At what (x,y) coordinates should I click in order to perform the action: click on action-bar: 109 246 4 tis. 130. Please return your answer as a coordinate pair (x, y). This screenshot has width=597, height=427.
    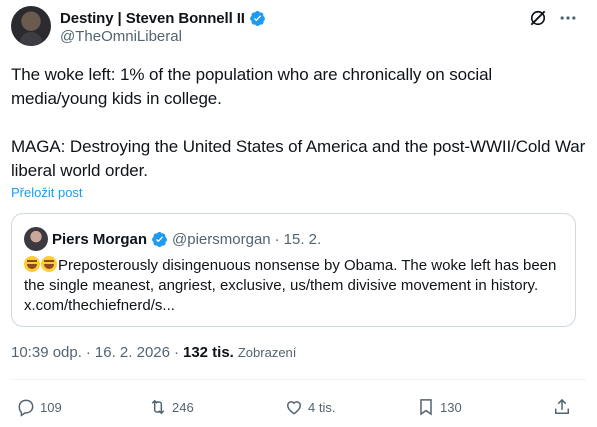
    Looking at the image, I should click on (298, 407).